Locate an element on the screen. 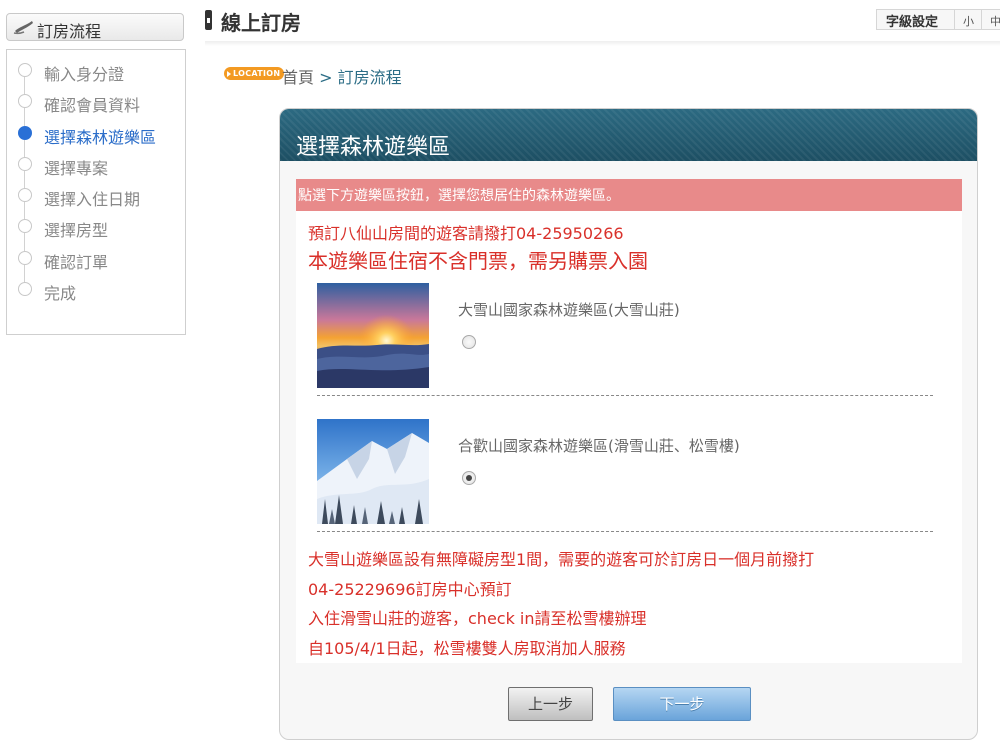  step-label: 選擇入住日期 is located at coordinates (92, 200).